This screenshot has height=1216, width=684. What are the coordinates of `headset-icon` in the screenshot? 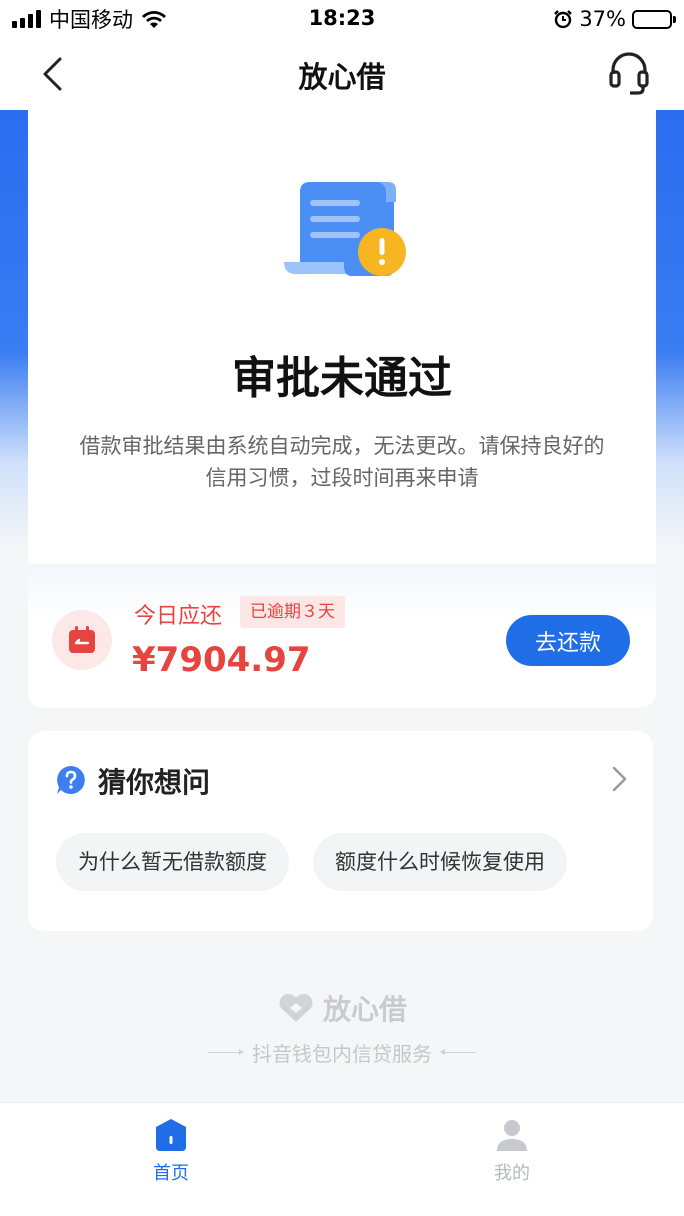 It's located at (629, 73).